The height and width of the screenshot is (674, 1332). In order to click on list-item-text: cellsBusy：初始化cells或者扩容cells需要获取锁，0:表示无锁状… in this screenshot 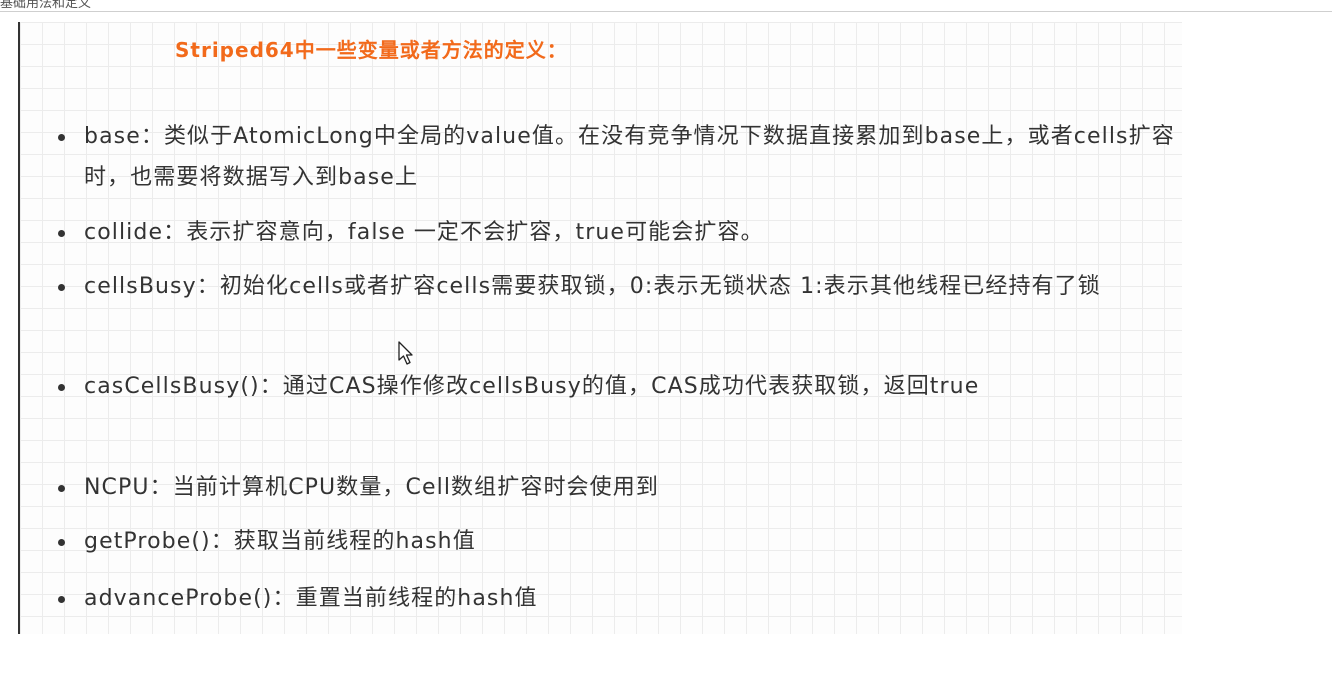, I will do `click(592, 286)`.